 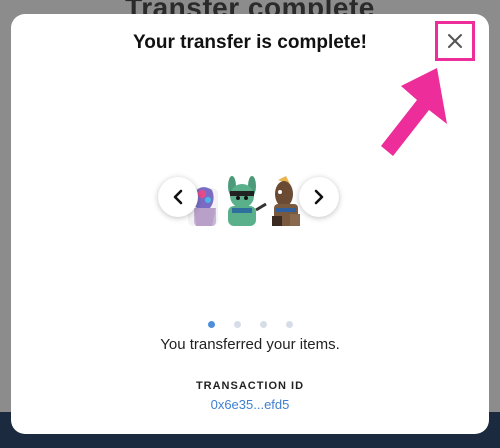 I want to click on modal-title: Your transfer is complete!, so click(x=250, y=42).